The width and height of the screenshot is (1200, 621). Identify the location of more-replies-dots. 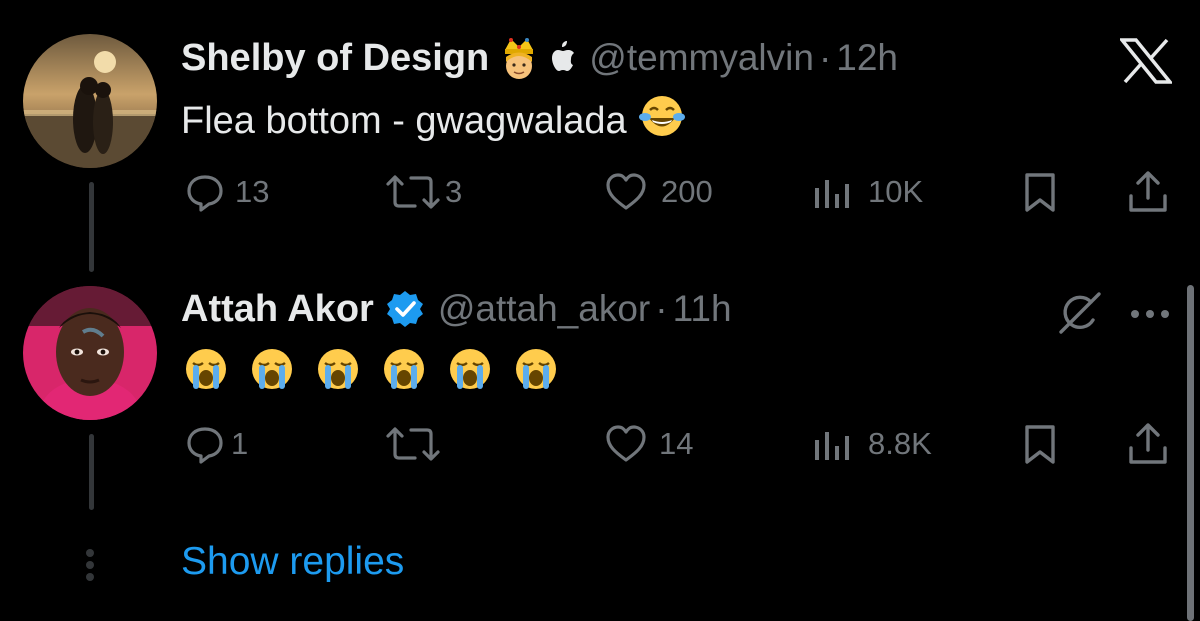
(90, 567).